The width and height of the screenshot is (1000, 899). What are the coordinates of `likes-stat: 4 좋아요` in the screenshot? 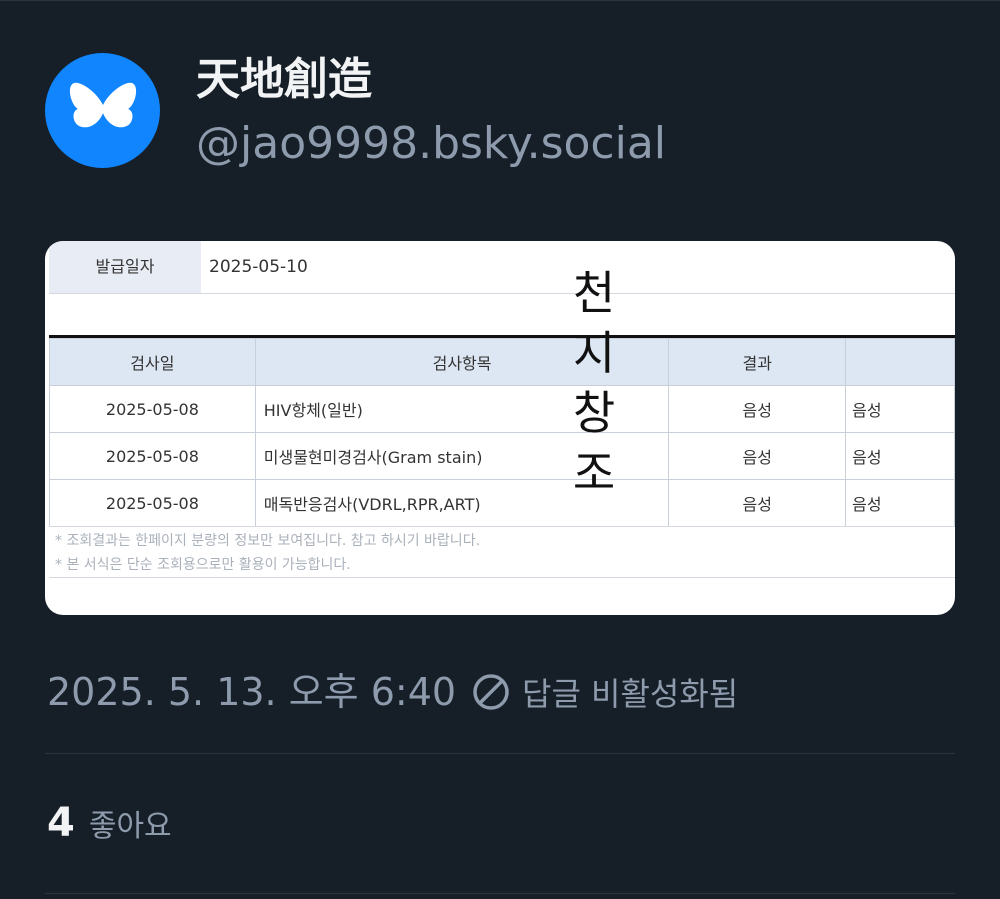 It's located at (109, 823).